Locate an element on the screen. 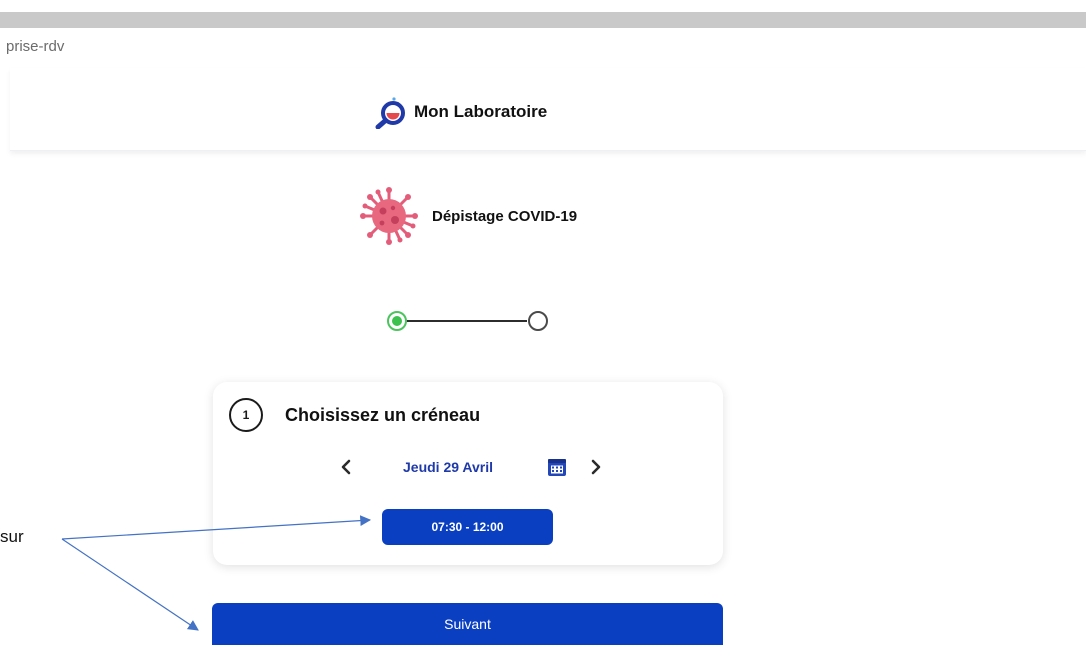  brand-name: Mon Laboratoire is located at coordinates (481, 111).